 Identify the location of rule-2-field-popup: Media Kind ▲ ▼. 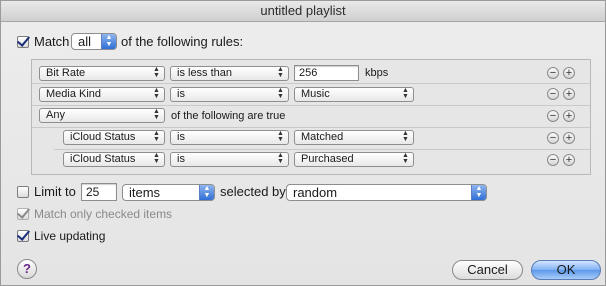
(102, 94).